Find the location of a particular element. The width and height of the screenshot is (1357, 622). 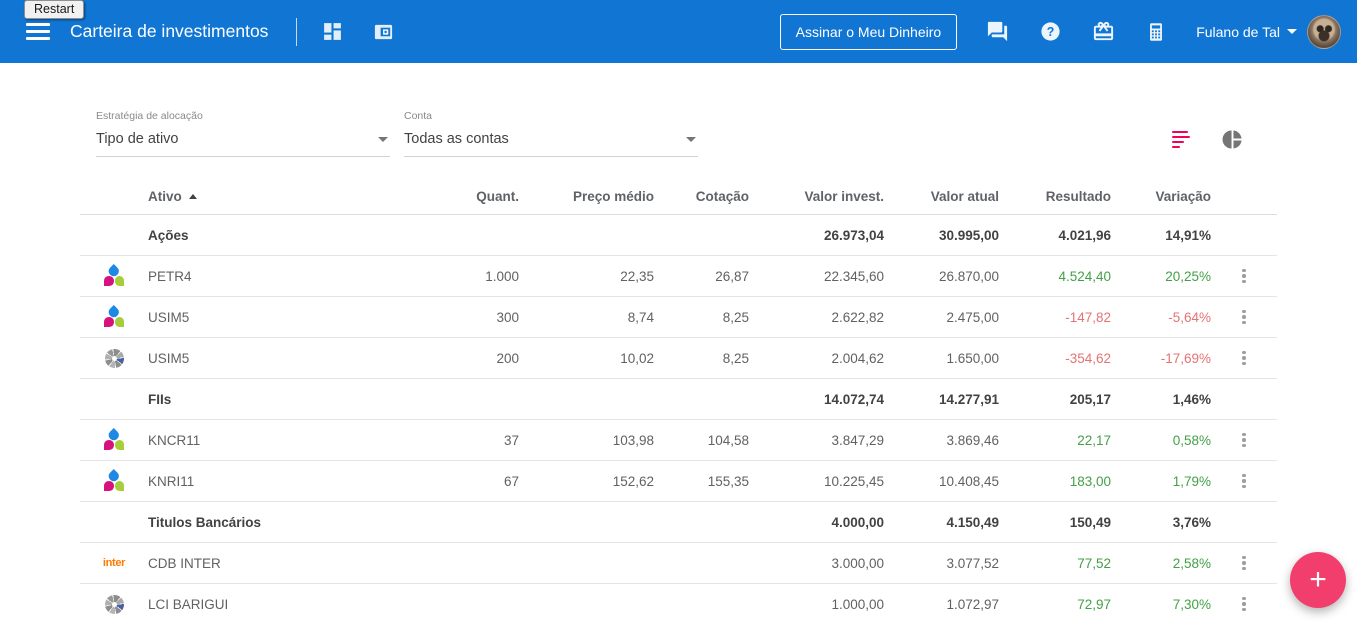

table-row: inter CDB INTER 3.000,00 3.077,52 77,52 2,58% is located at coordinates (678, 563).